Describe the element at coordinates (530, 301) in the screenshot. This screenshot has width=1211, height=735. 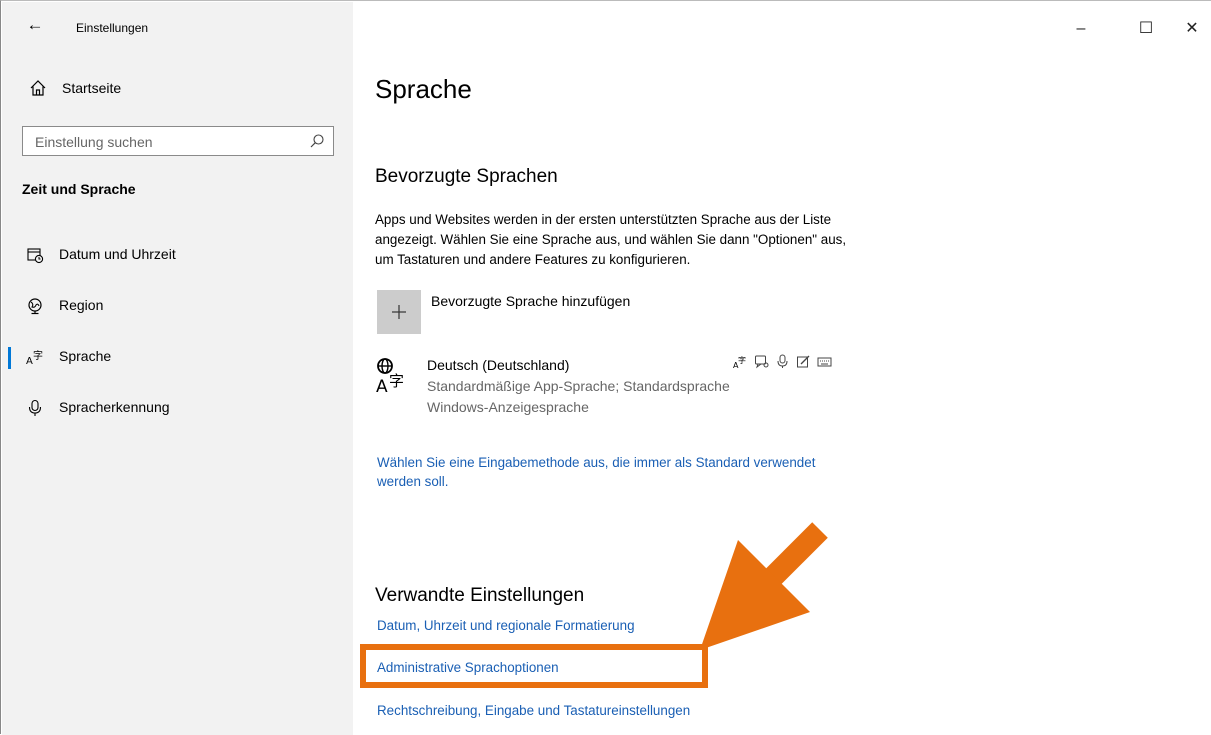
I see `add-language-label: Bevorzugte Sprache hinzufügen` at that location.